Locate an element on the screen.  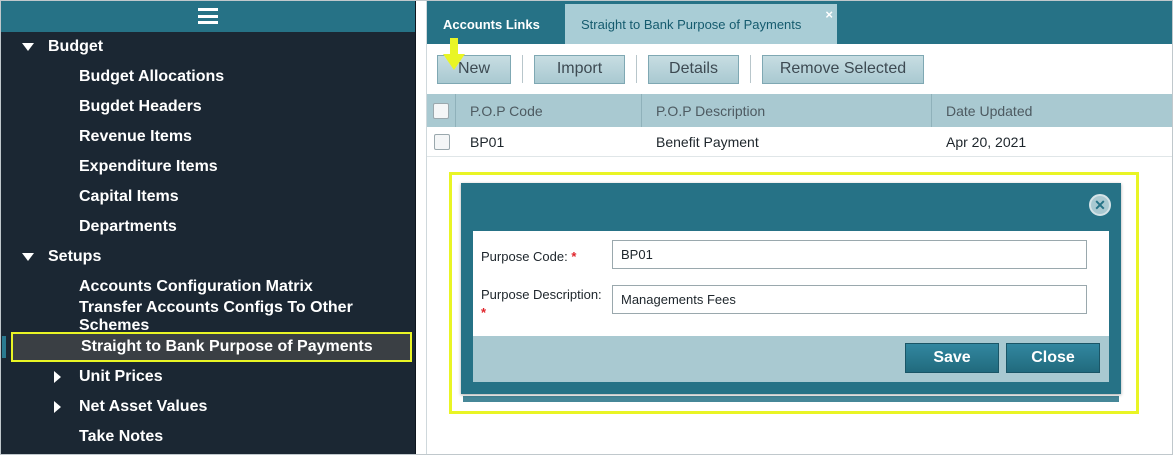
hamburger-menu-icon is located at coordinates (207, 16).